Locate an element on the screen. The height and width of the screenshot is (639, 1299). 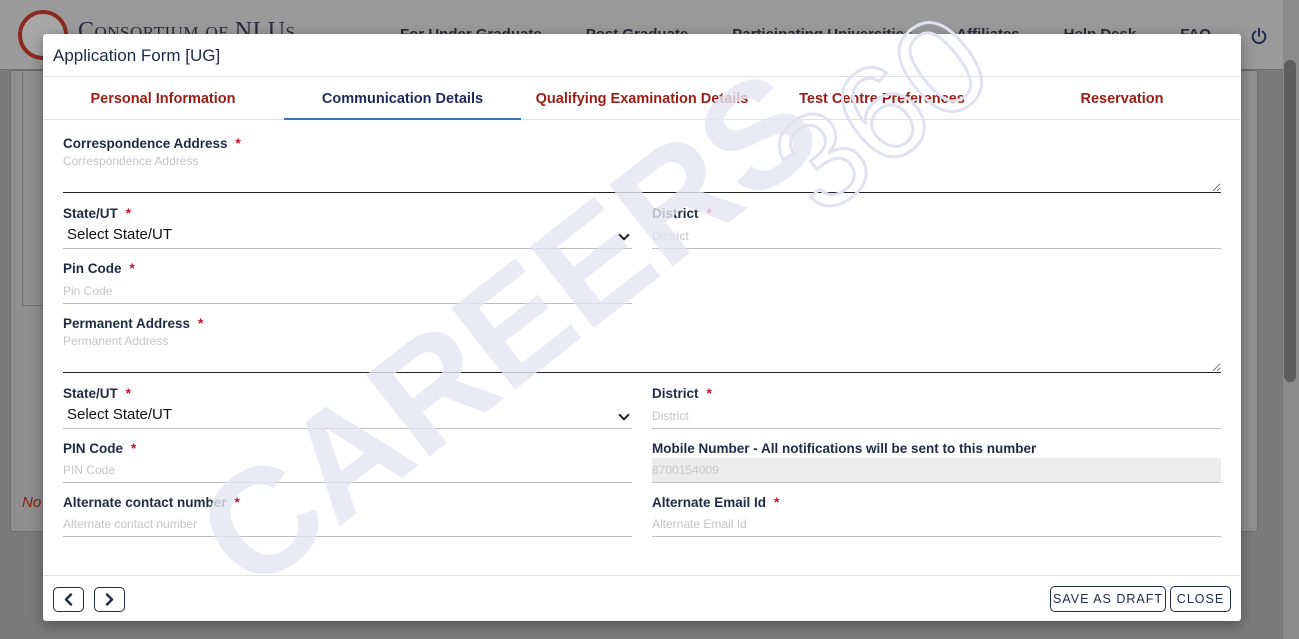
save-as-draft-button: SAVE AS DRAFT is located at coordinates (1108, 599).